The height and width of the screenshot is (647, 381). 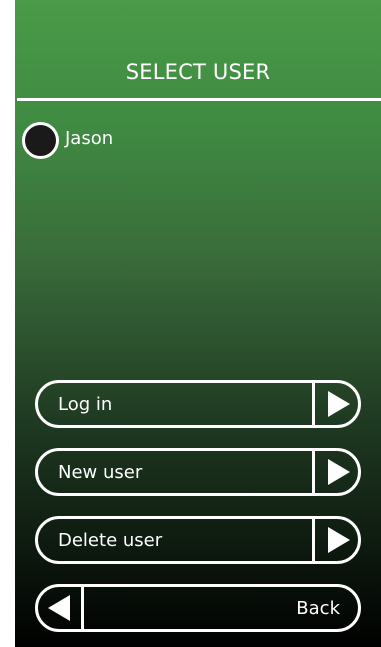 What do you see at coordinates (61, 608) in the screenshot?
I see `arrow-left-icon` at bounding box center [61, 608].